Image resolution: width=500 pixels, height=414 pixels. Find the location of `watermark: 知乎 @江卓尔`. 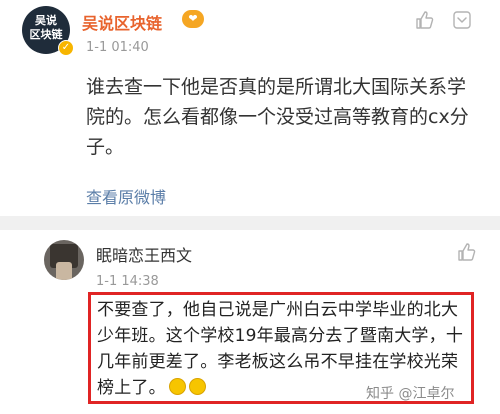

watermark: 知乎 @江卓尔 is located at coordinates (410, 394).